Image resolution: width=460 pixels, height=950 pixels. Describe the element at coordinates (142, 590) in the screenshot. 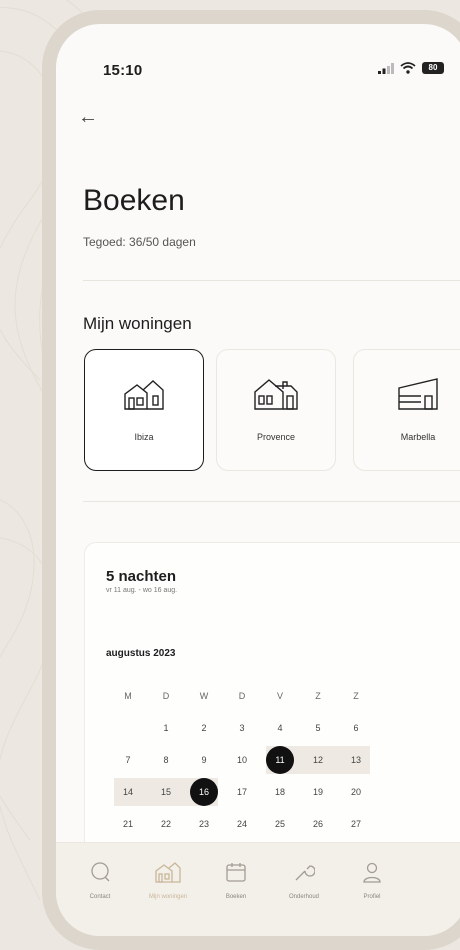

I see `date-range: vr 11 aug. - wo 16 aug.` at that location.